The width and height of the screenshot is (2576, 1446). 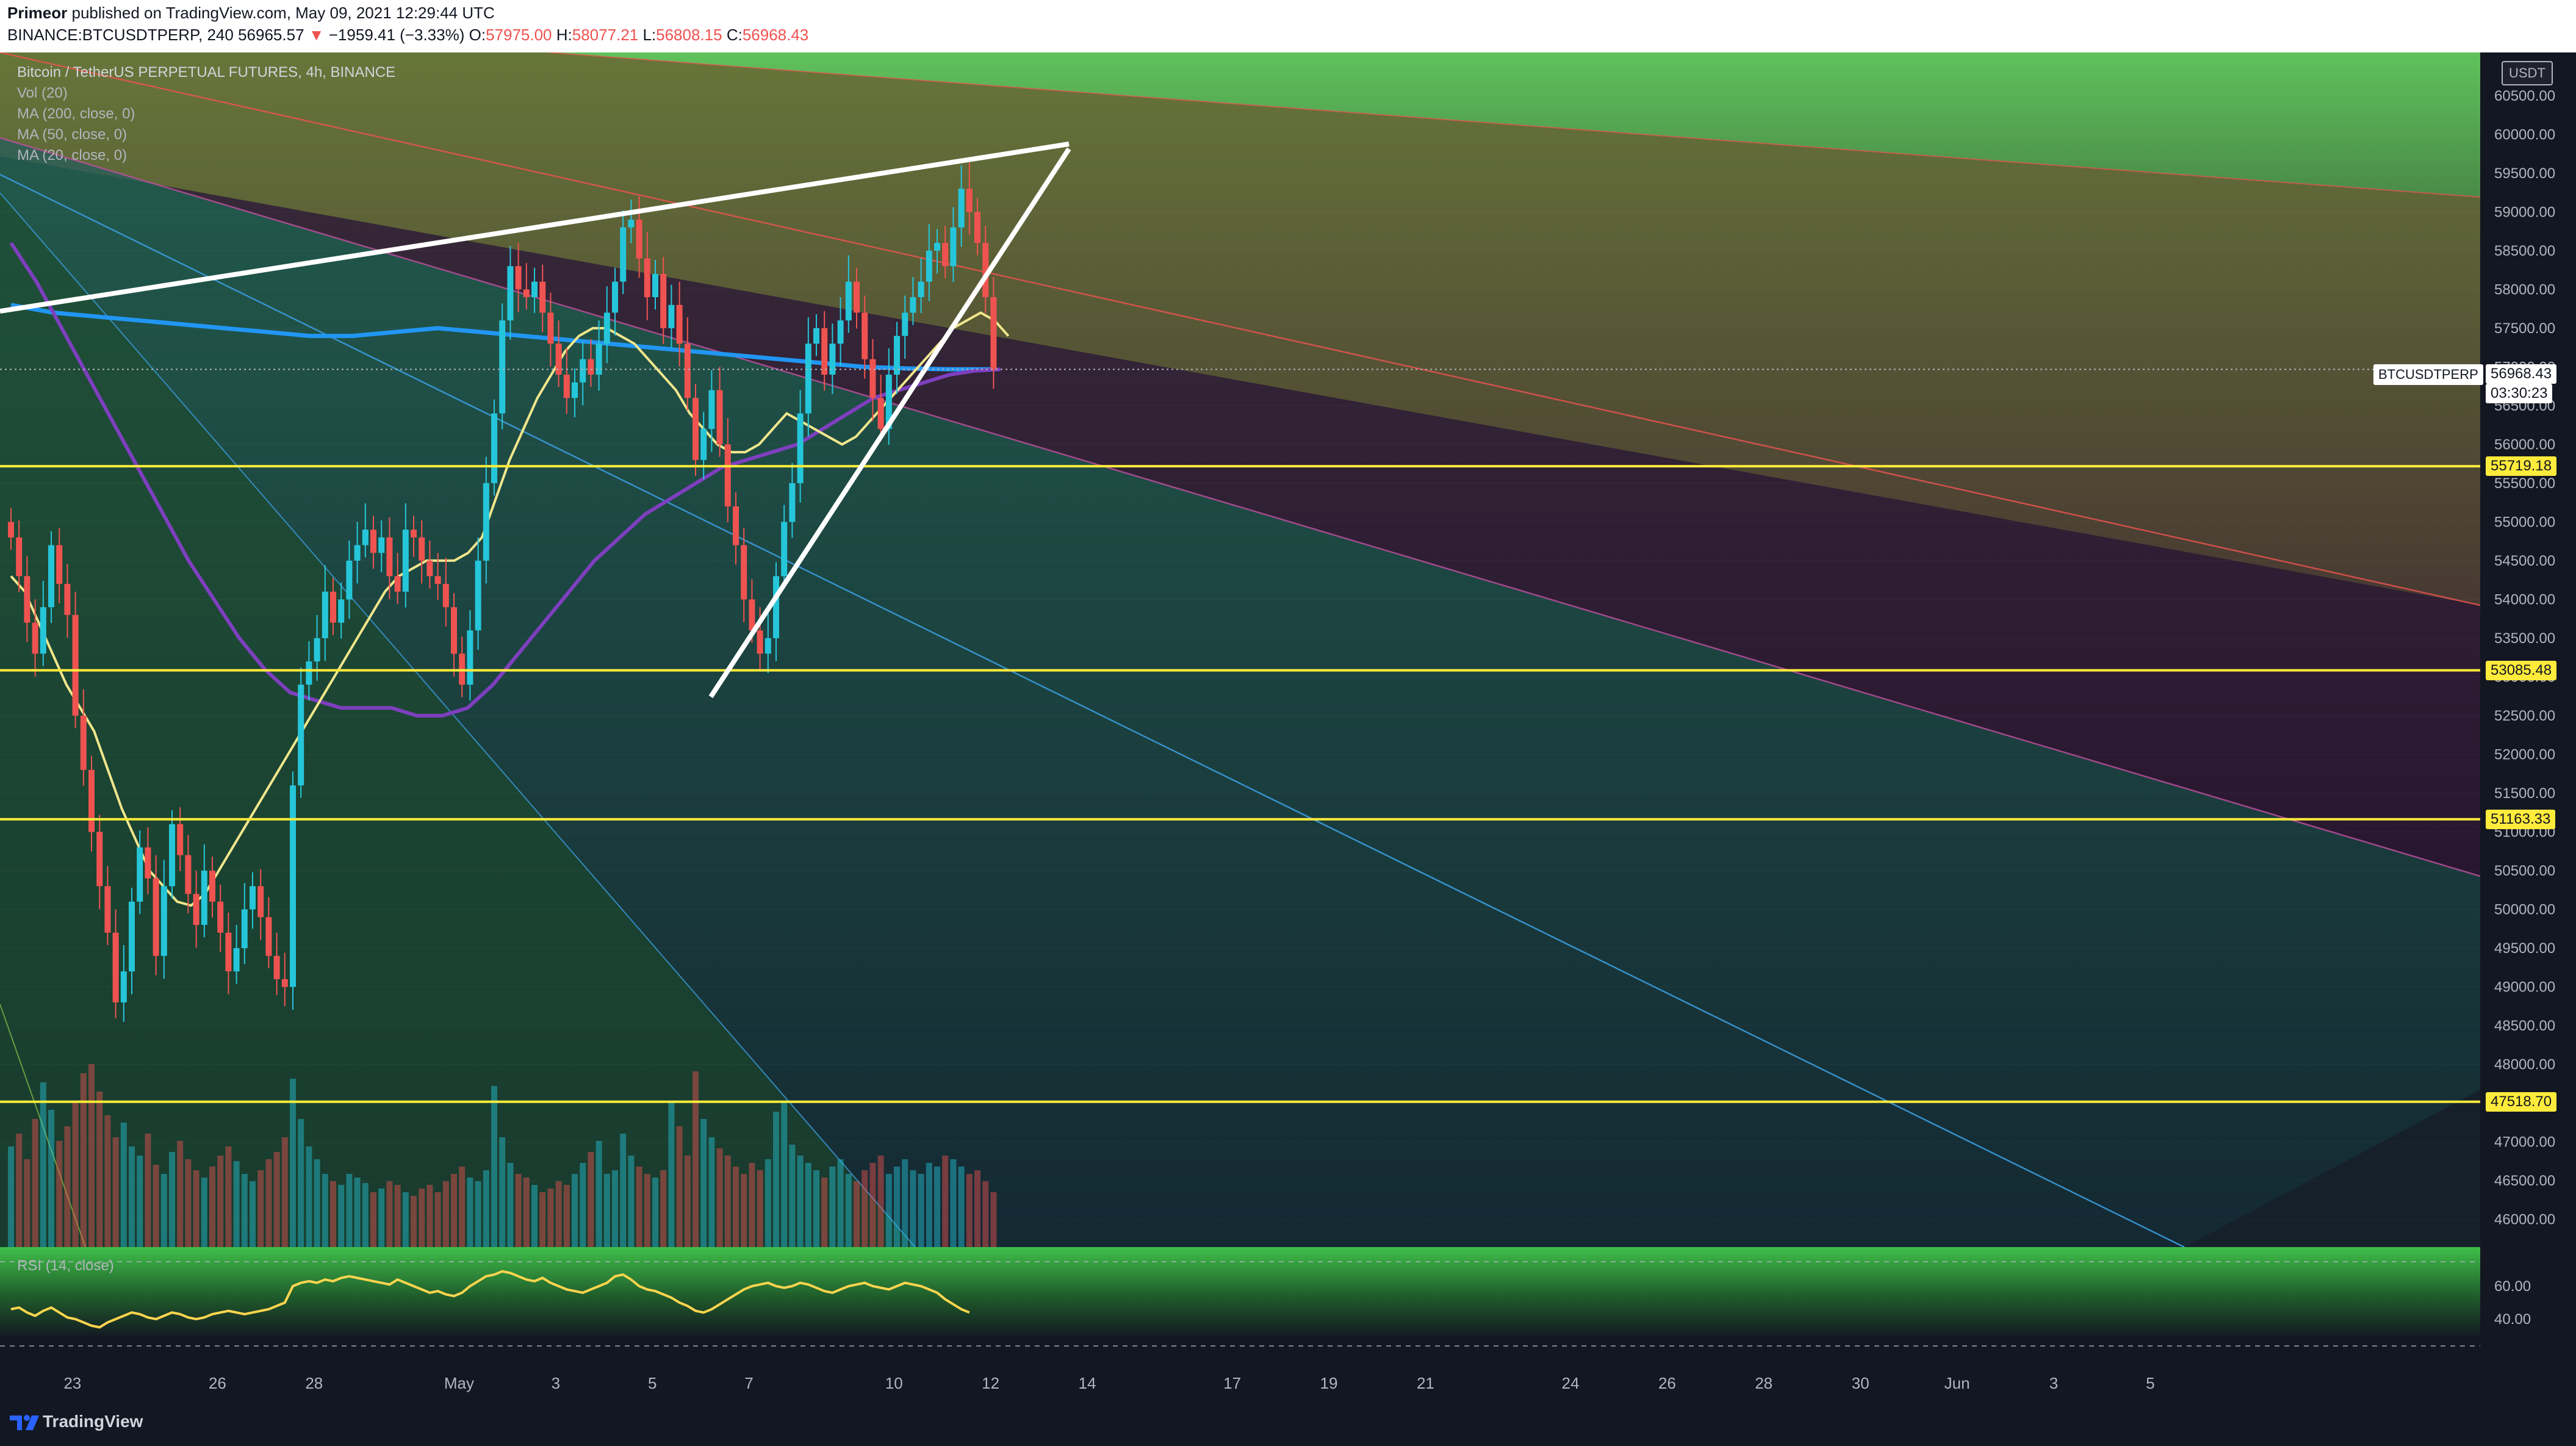 I want to click on close-label: C:, so click(x=735, y=35).